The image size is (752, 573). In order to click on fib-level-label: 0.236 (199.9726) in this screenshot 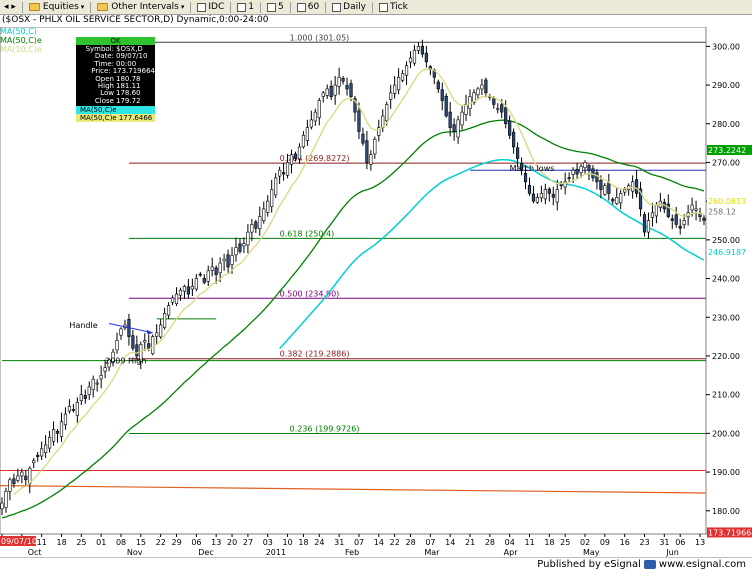, I will do `click(325, 428)`.